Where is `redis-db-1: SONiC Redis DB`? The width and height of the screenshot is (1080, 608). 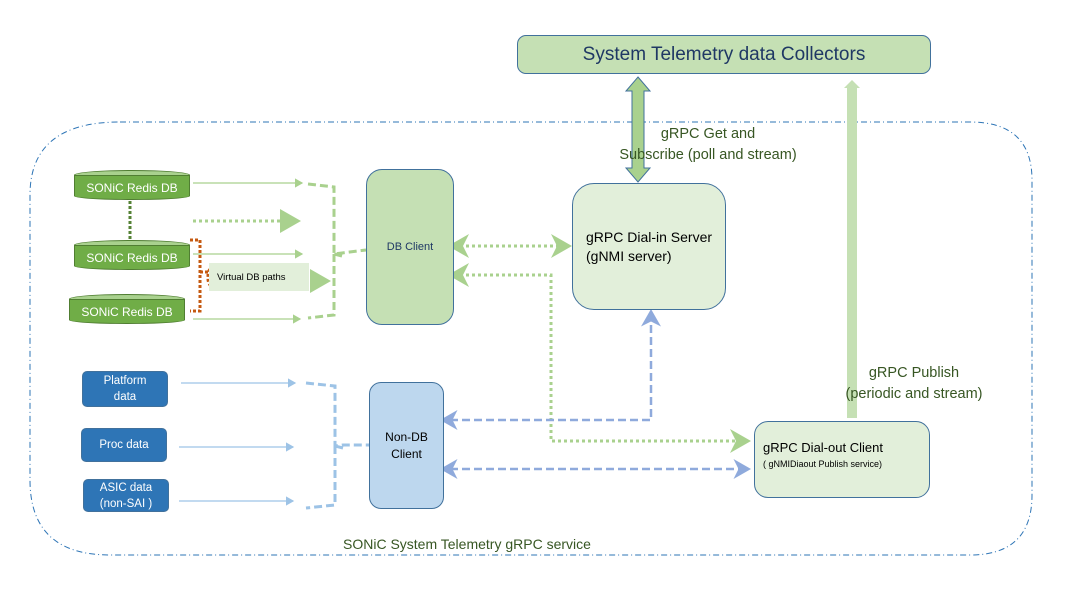
redis-db-1: SONiC Redis DB is located at coordinates (132, 185).